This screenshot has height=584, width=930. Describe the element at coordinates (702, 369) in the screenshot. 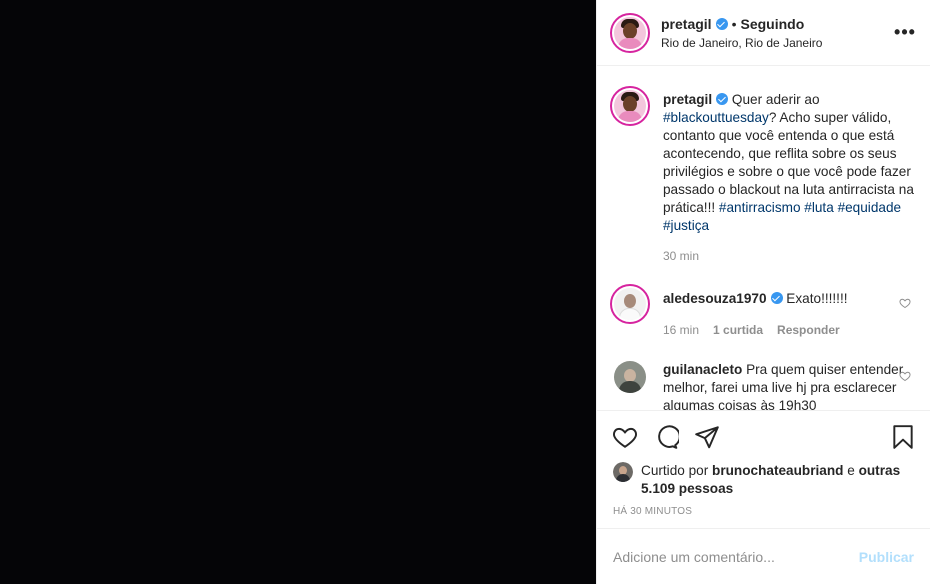

I see `commenter-username: guilanacleto` at that location.